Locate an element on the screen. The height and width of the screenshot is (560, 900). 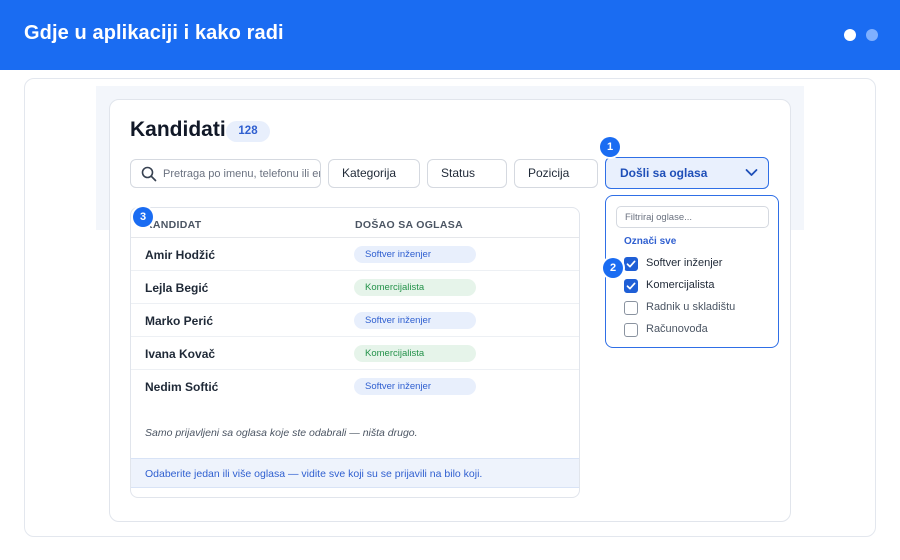
select-all-link: Označi sve is located at coordinates (650, 241).